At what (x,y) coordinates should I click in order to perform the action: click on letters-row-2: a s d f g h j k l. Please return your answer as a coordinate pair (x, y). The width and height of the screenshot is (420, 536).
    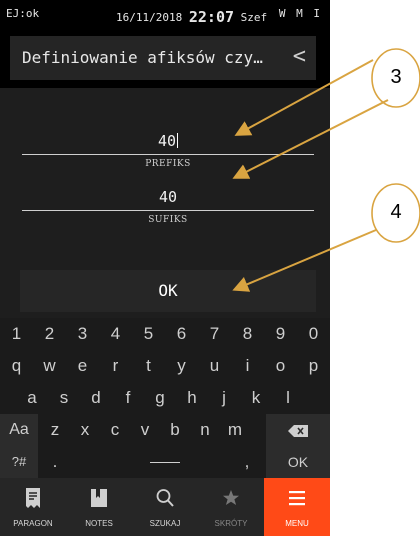
    Looking at the image, I should click on (165, 398).